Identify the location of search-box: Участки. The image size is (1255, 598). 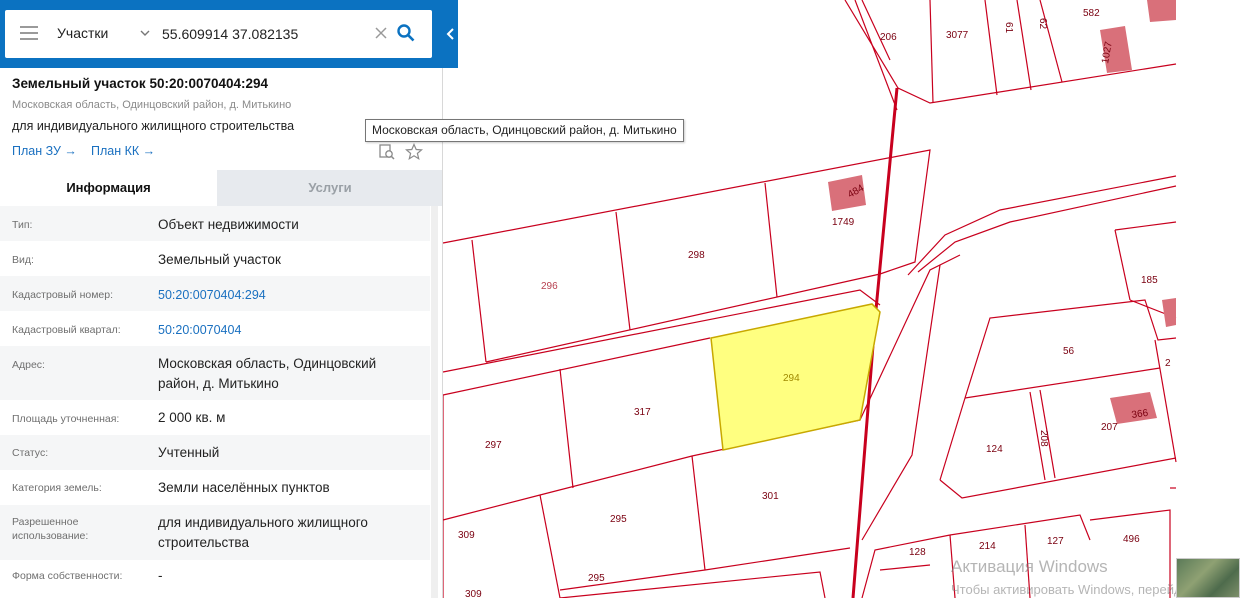
(218, 34).